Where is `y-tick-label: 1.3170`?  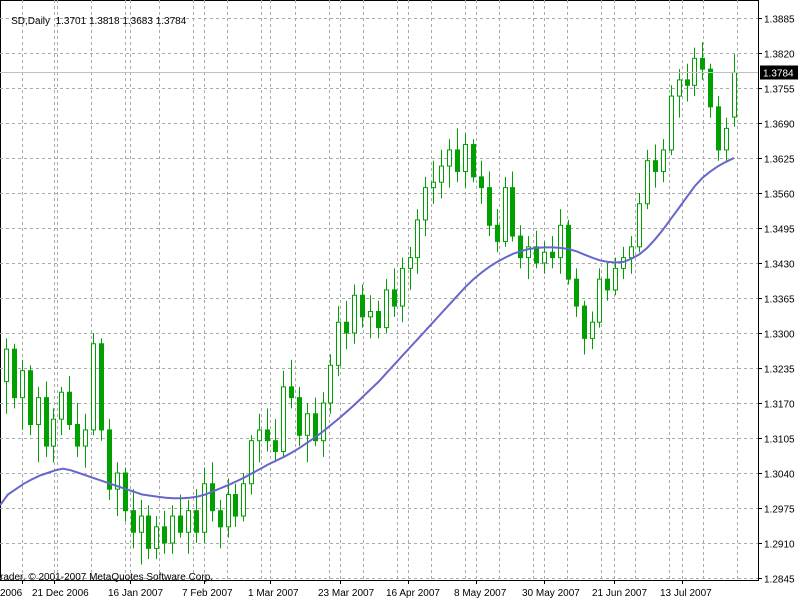 y-tick-label: 1.3170 is located at coordinates (779, 405).